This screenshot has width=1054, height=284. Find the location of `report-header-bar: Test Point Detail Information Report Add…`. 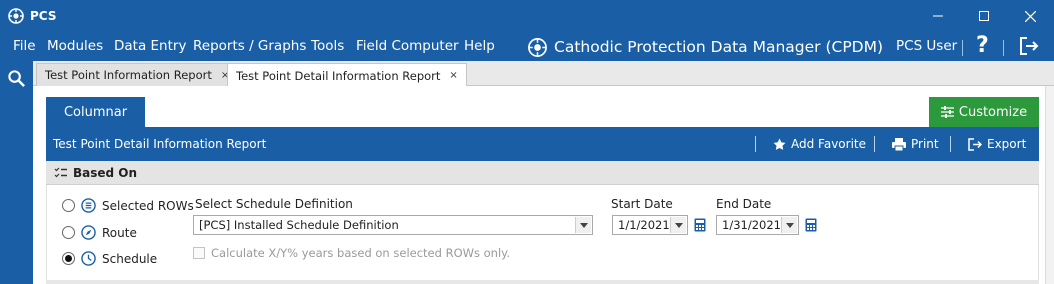

report-header-bar: Test Point Detail Information Report Add… is located at coordinates (542, 144).